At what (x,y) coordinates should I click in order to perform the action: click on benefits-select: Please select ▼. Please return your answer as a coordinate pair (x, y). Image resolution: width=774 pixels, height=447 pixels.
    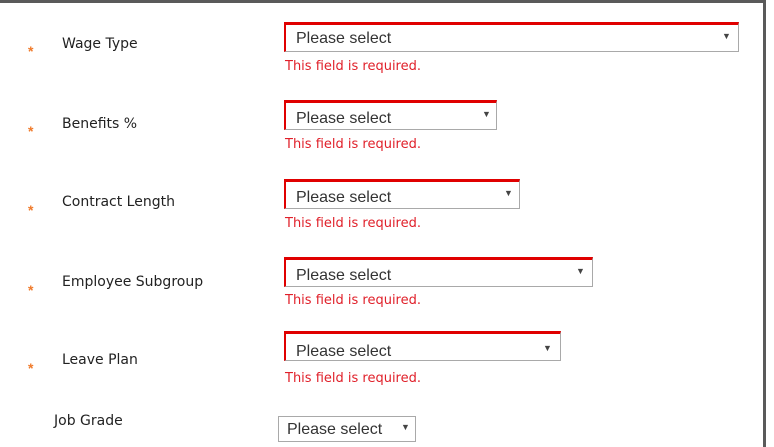
    Looking at the image, I should click on (390, 115).